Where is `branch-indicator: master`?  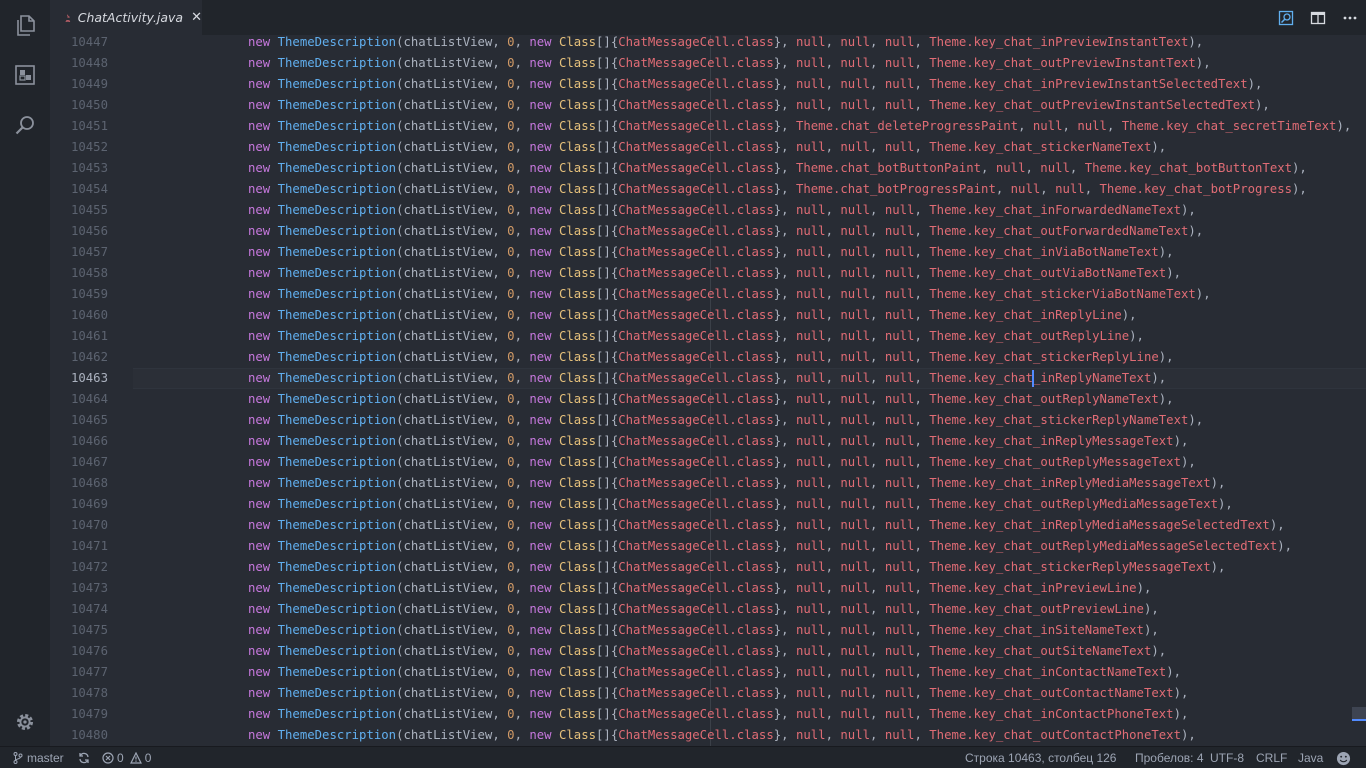
branch-indicator: master is located at coordinates (38, 757).